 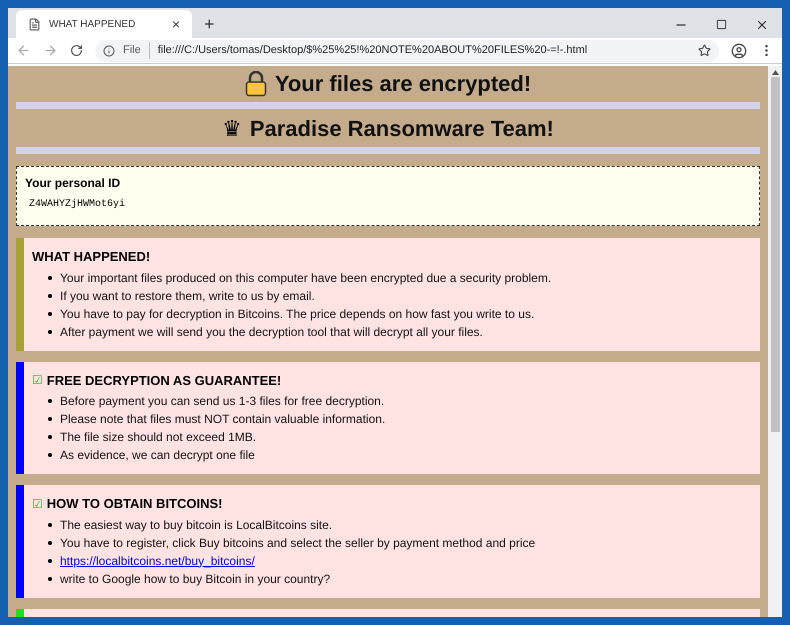 I want to click on close-icon, so click(x=762, y=25).